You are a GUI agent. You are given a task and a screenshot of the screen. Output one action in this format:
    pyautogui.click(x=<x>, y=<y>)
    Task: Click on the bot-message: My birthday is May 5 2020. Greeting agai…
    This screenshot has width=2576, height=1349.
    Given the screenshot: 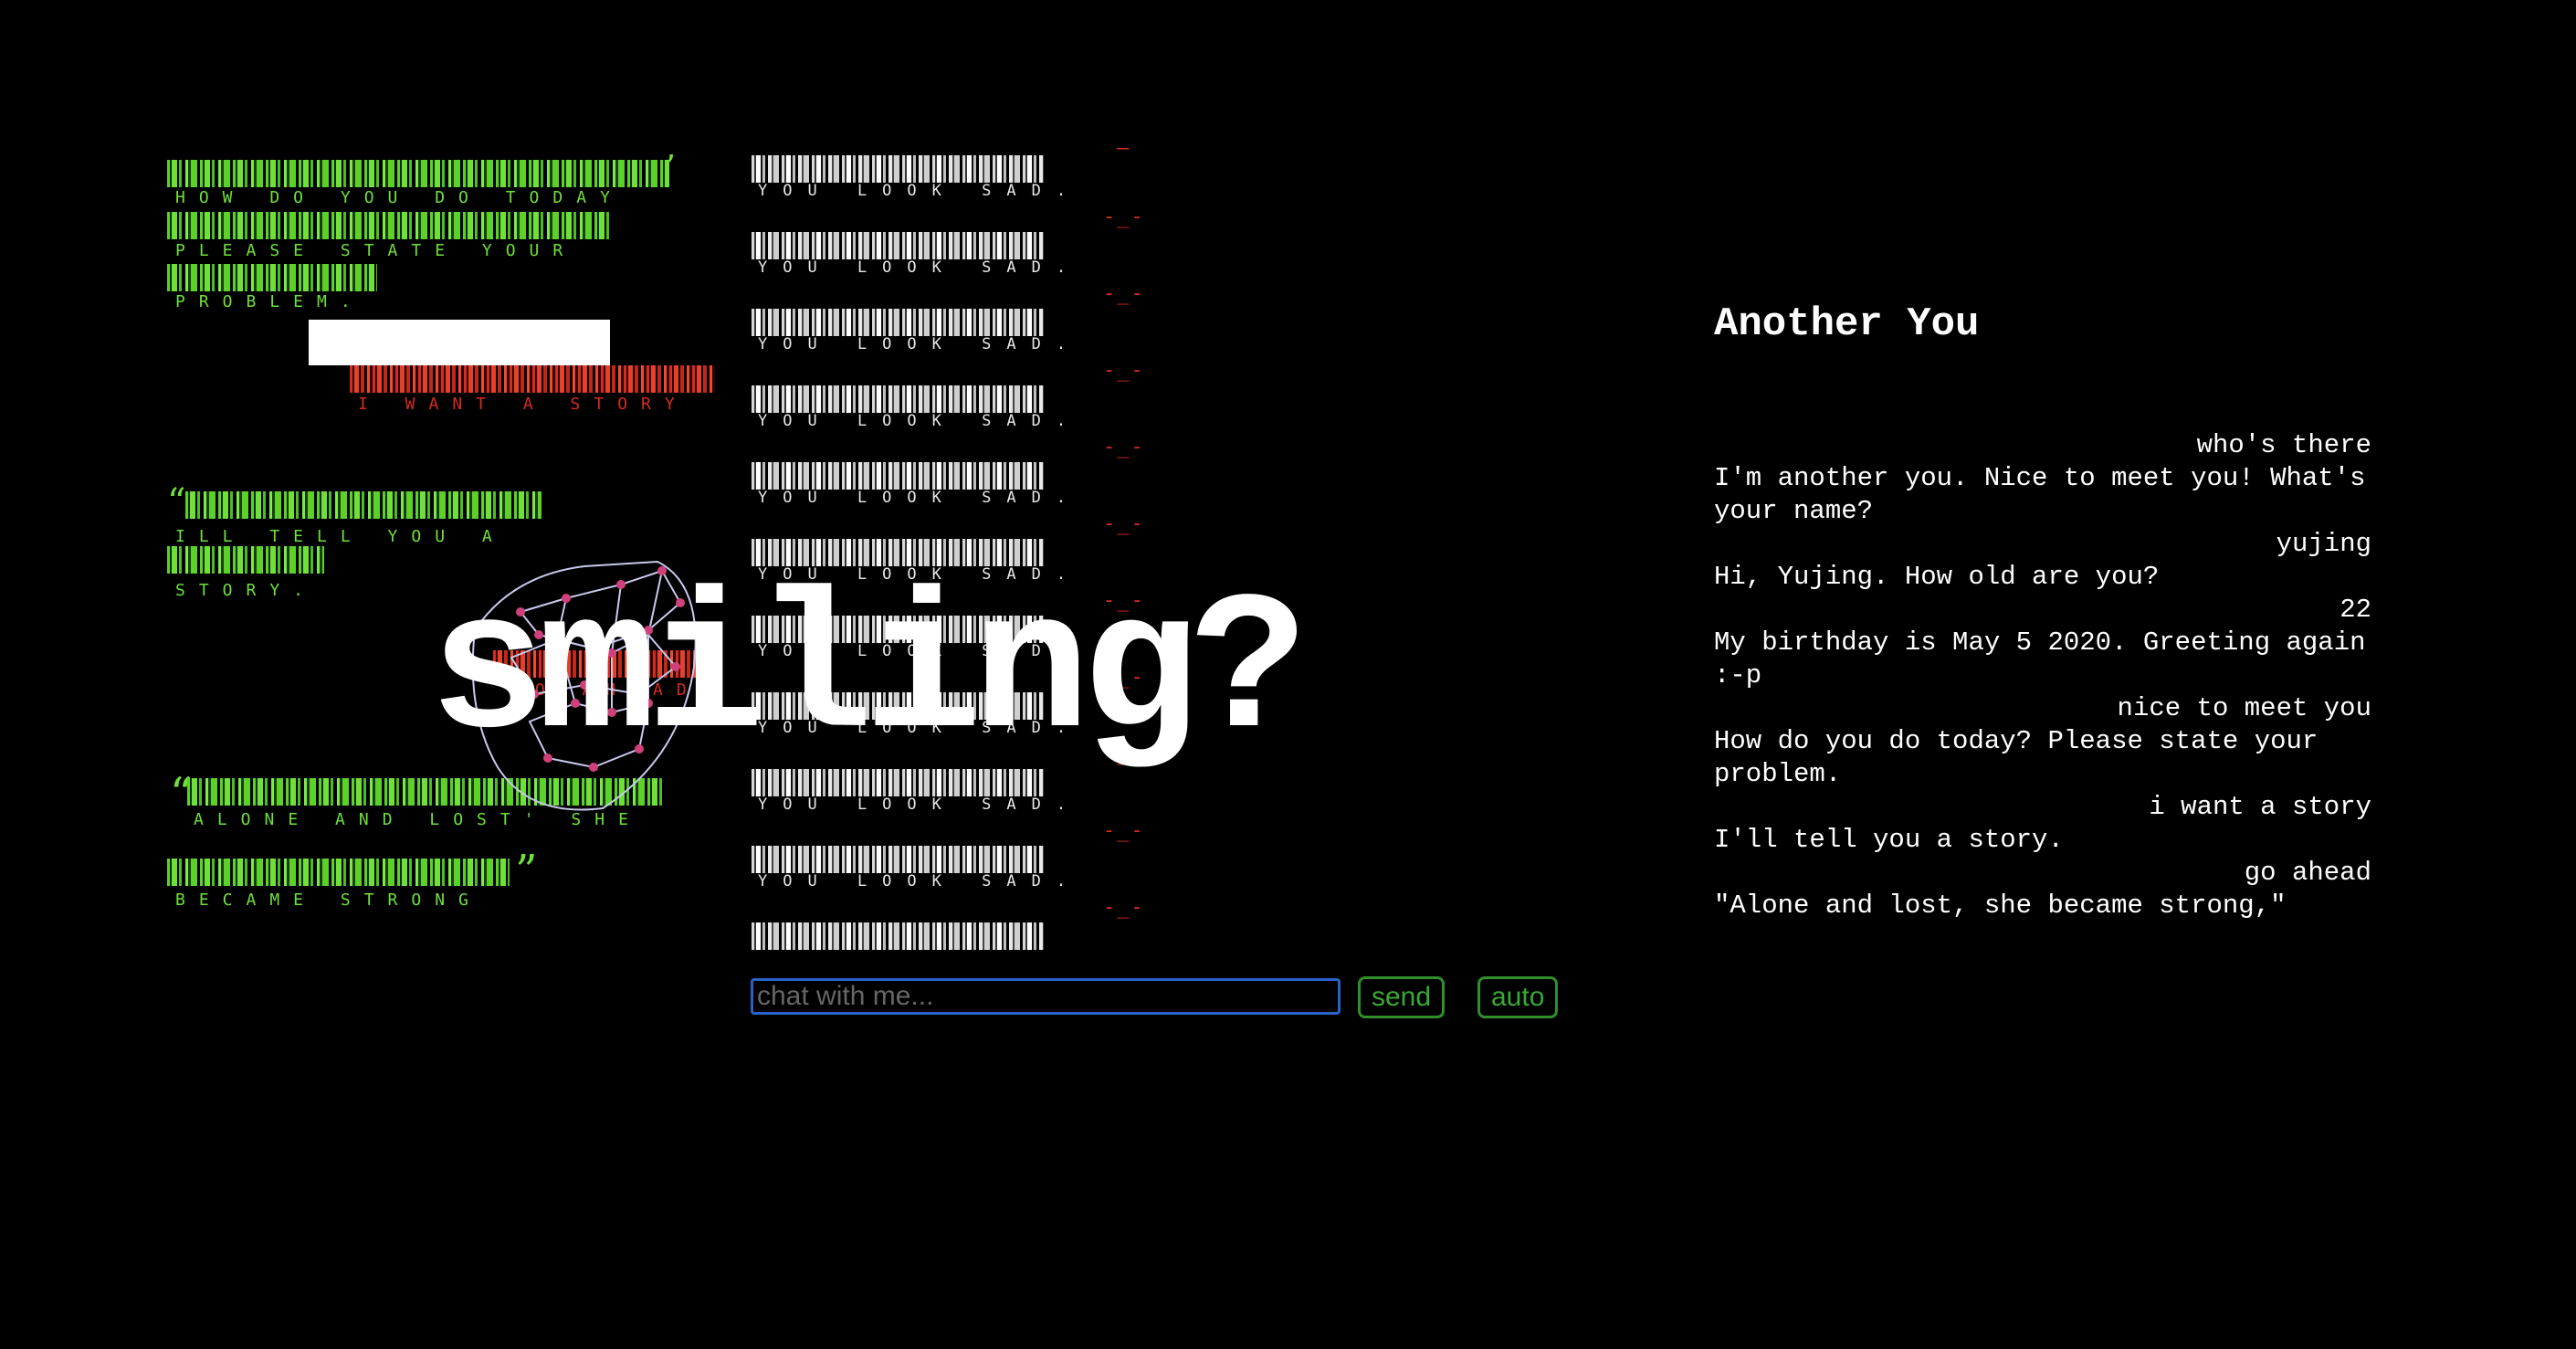 What is the action you would take?
    pyautogui.click(x=2040, y=659)
    